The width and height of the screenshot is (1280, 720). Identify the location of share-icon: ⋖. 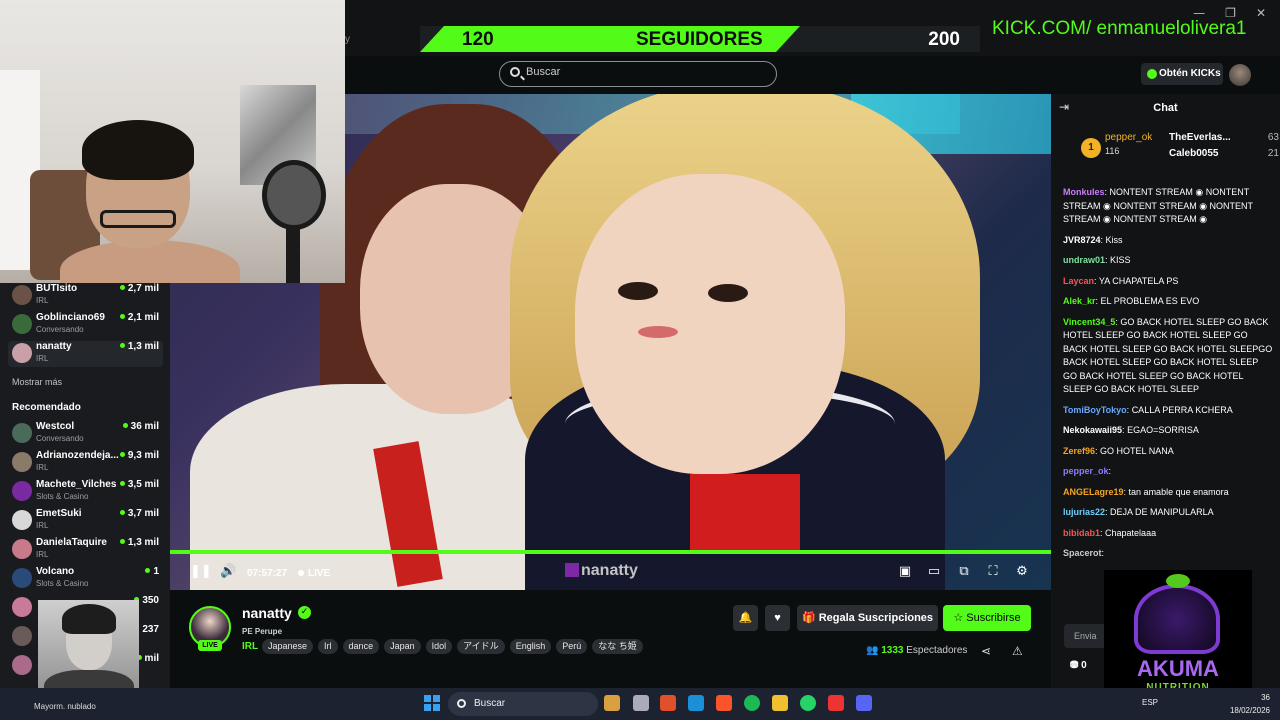
(986, 651).